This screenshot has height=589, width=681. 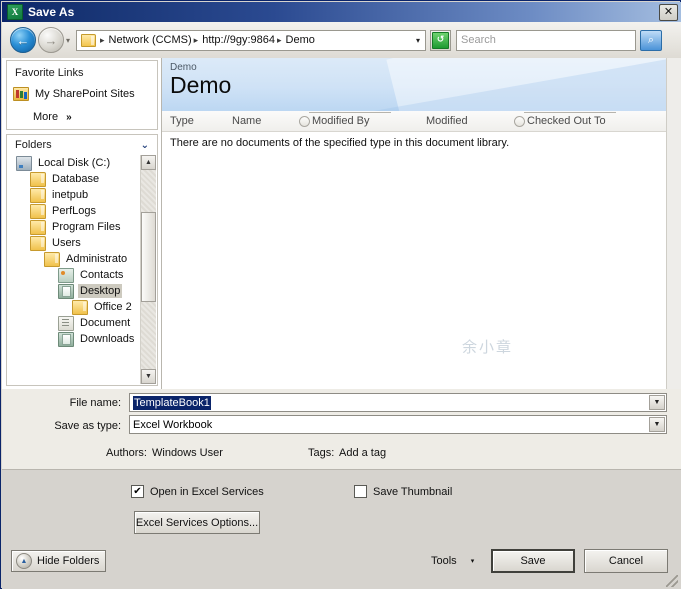 I want to click on column-header-label: Name, so click(x=247, y=121).